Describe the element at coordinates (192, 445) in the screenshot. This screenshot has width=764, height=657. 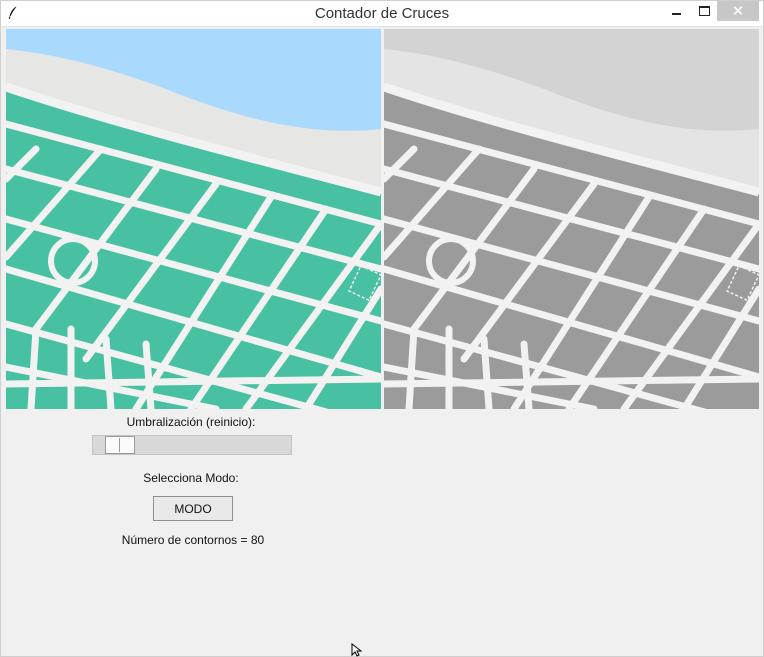
I see `threshold-slider` at that location.